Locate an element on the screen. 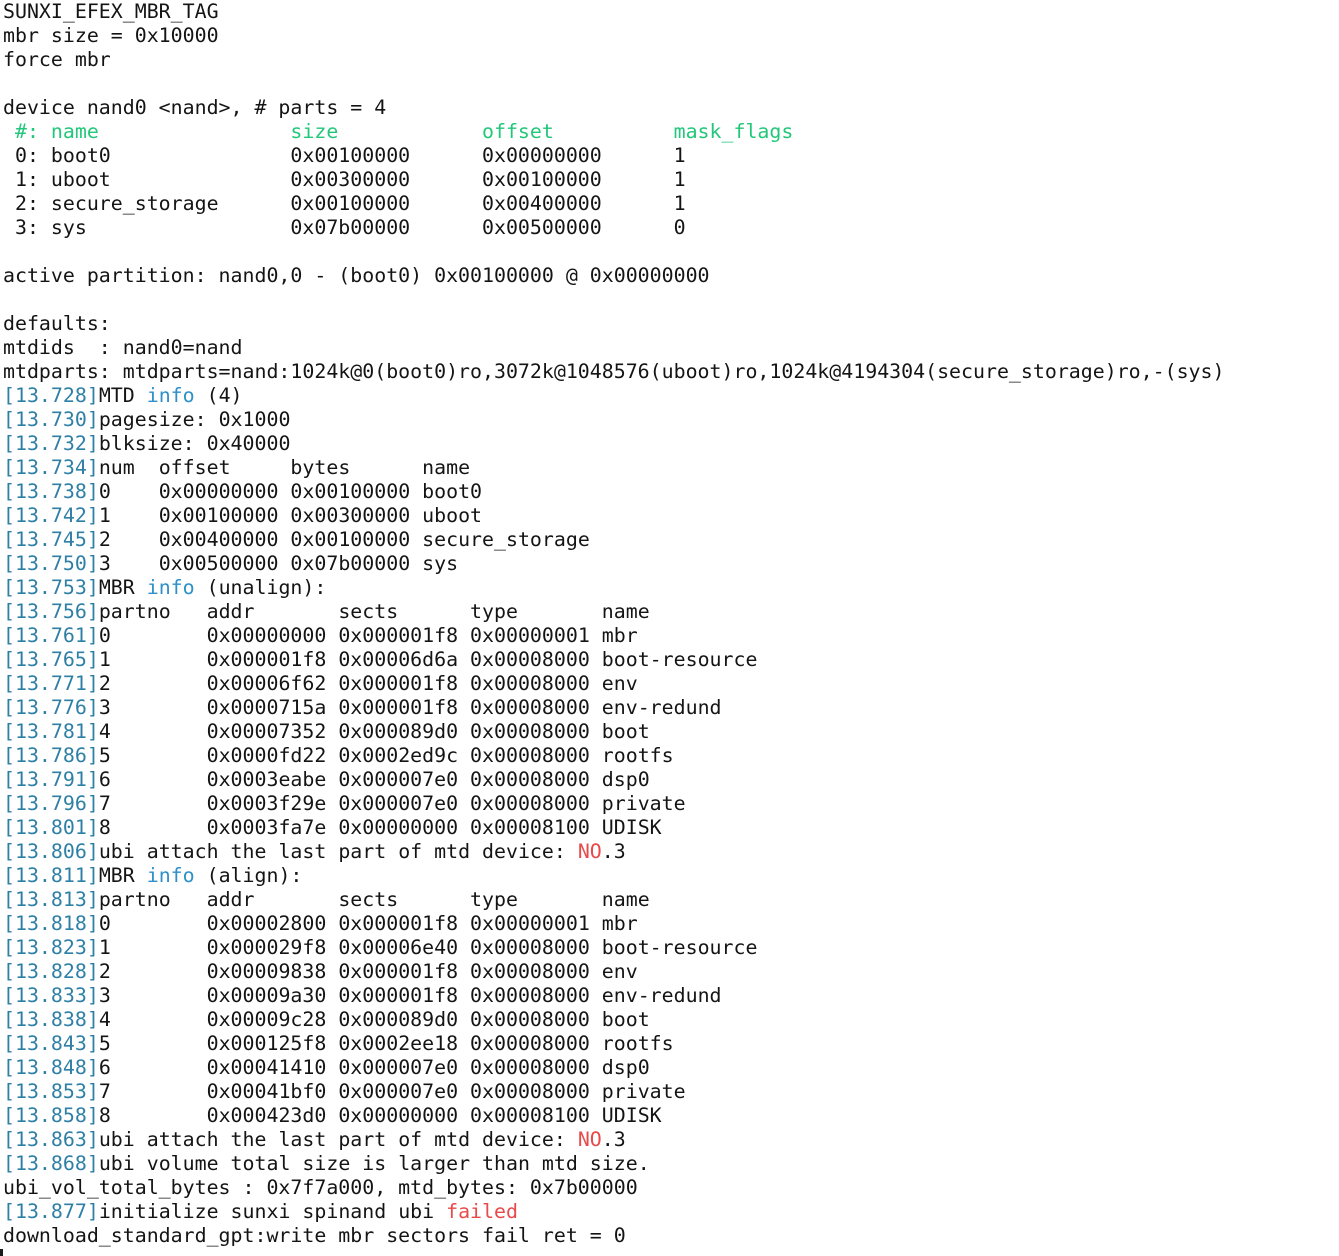 The width and height of the screenshot is (1339, 1256). timestamp: [13.796] is located at coordinates (51, 803).